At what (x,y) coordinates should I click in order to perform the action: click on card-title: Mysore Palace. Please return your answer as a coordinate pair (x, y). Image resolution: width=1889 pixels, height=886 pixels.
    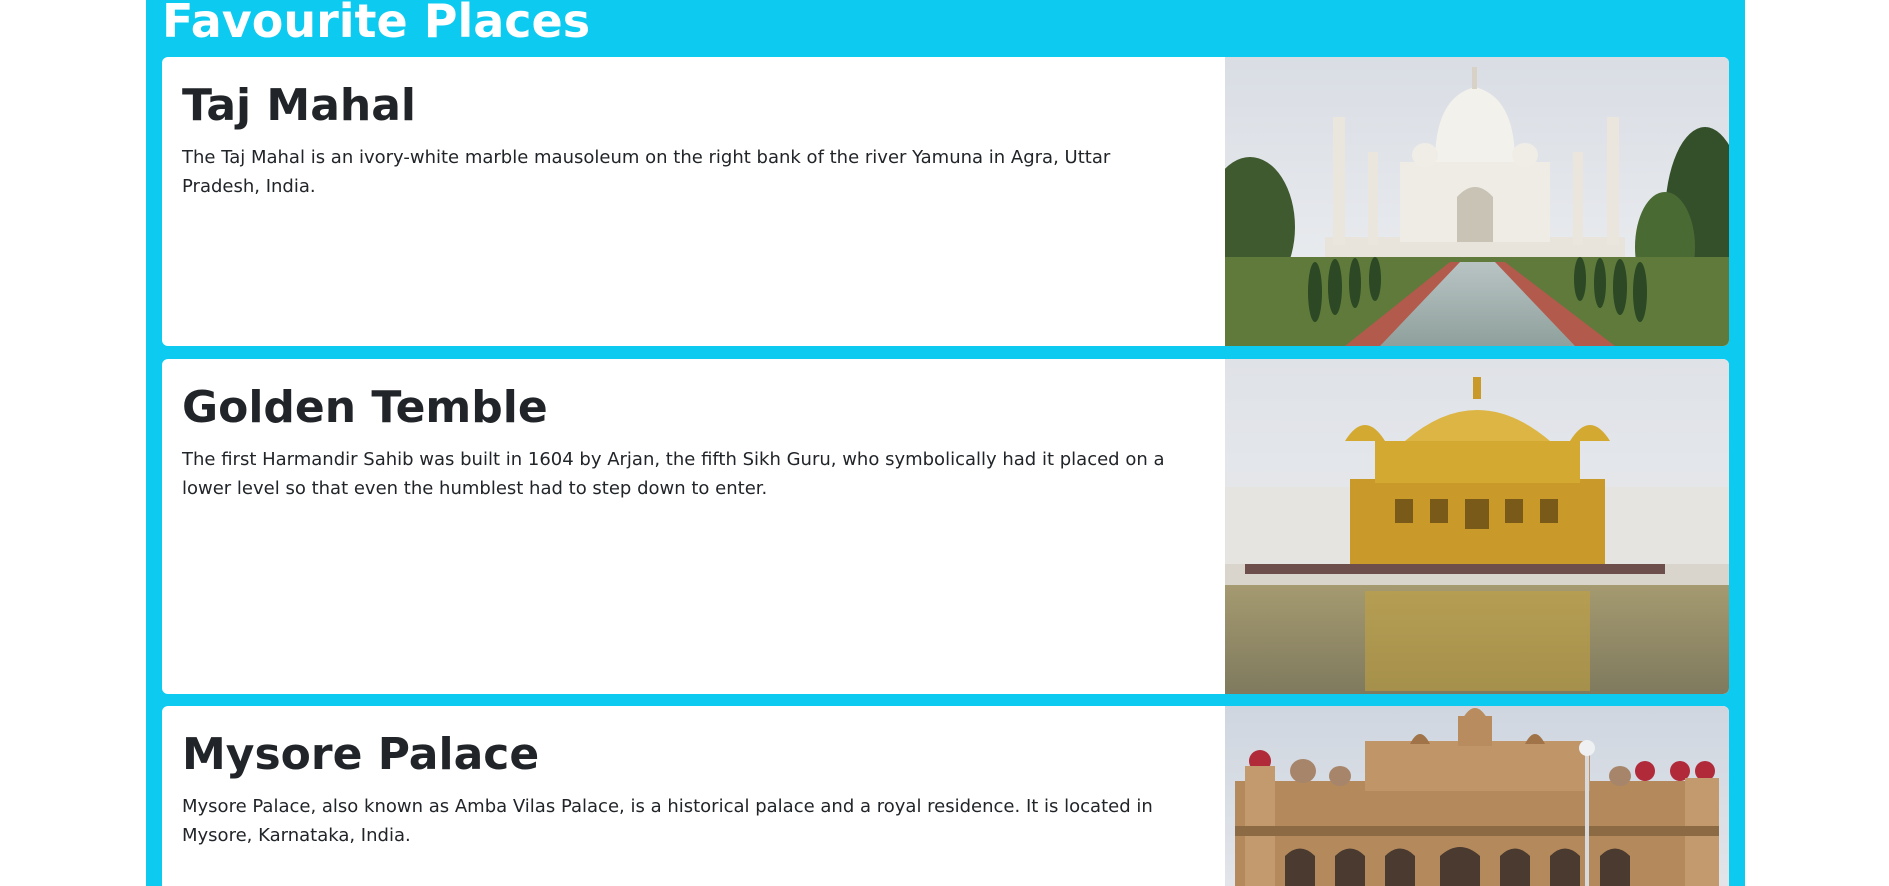
    Looking at the image, I should click on (361, 754).